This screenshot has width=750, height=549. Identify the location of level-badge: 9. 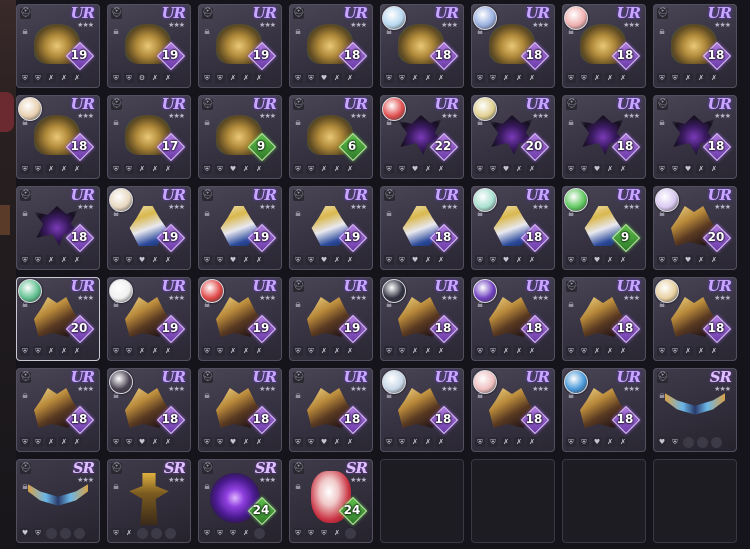
(262, 147).